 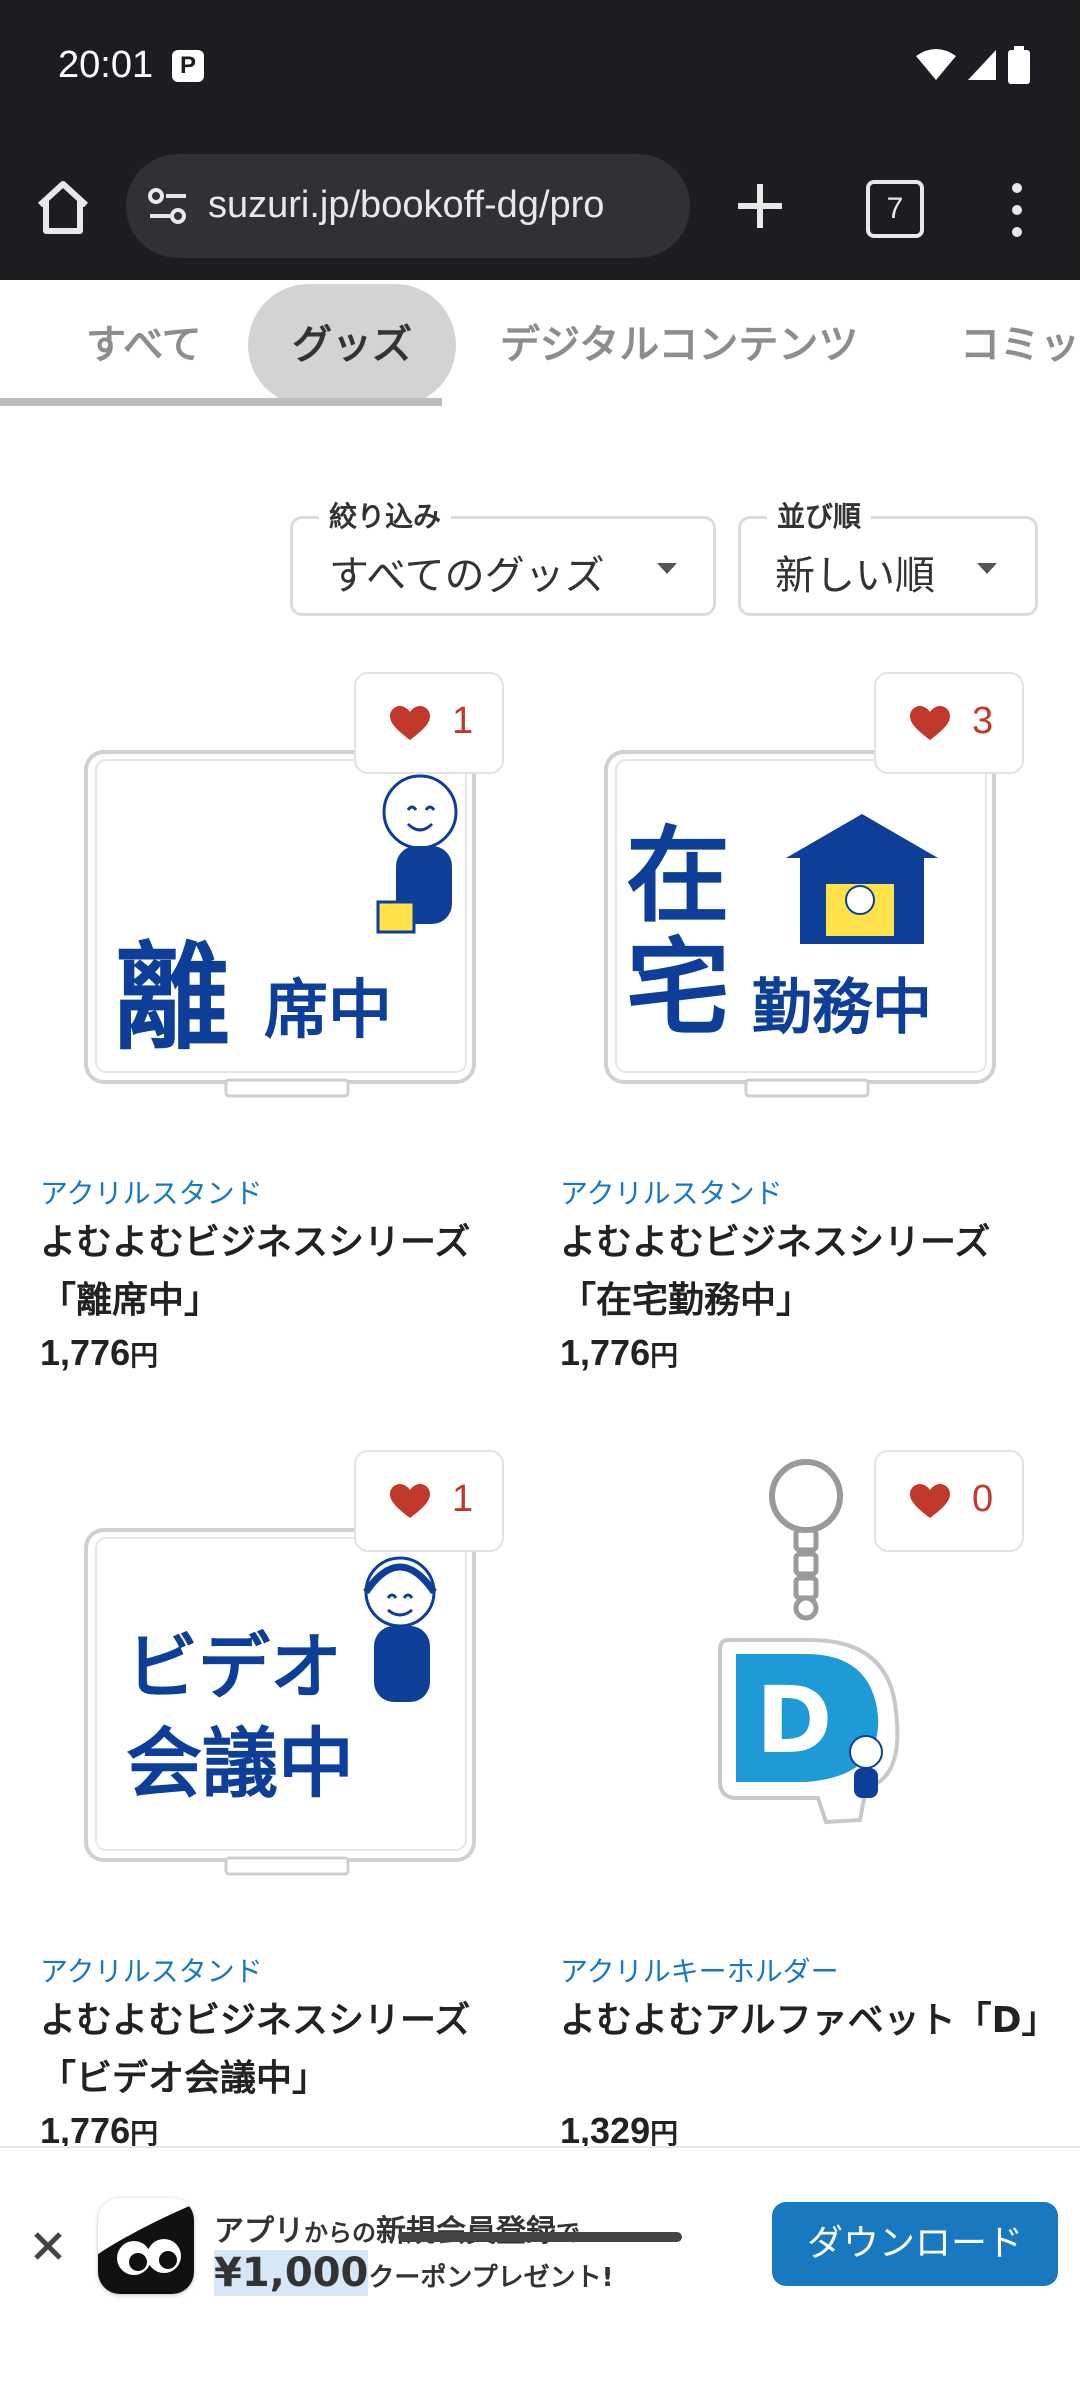 I want to click on system-icons, so click(x=973, y=65).